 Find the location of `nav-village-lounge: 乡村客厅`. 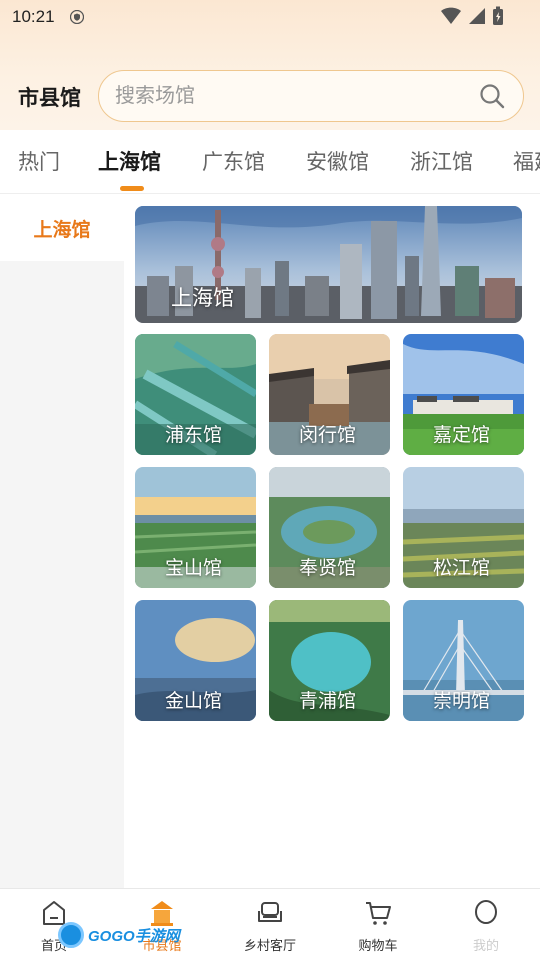

nav-village-lounge: 乡村客厅 is located at coordinates (270, 924).